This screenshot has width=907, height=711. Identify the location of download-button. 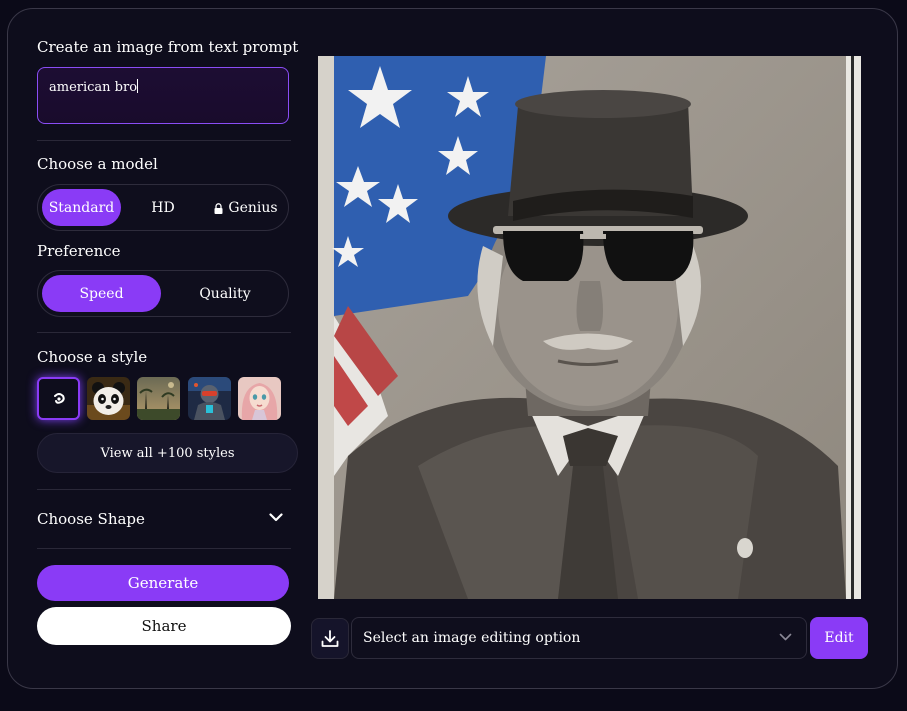
(330, 638).